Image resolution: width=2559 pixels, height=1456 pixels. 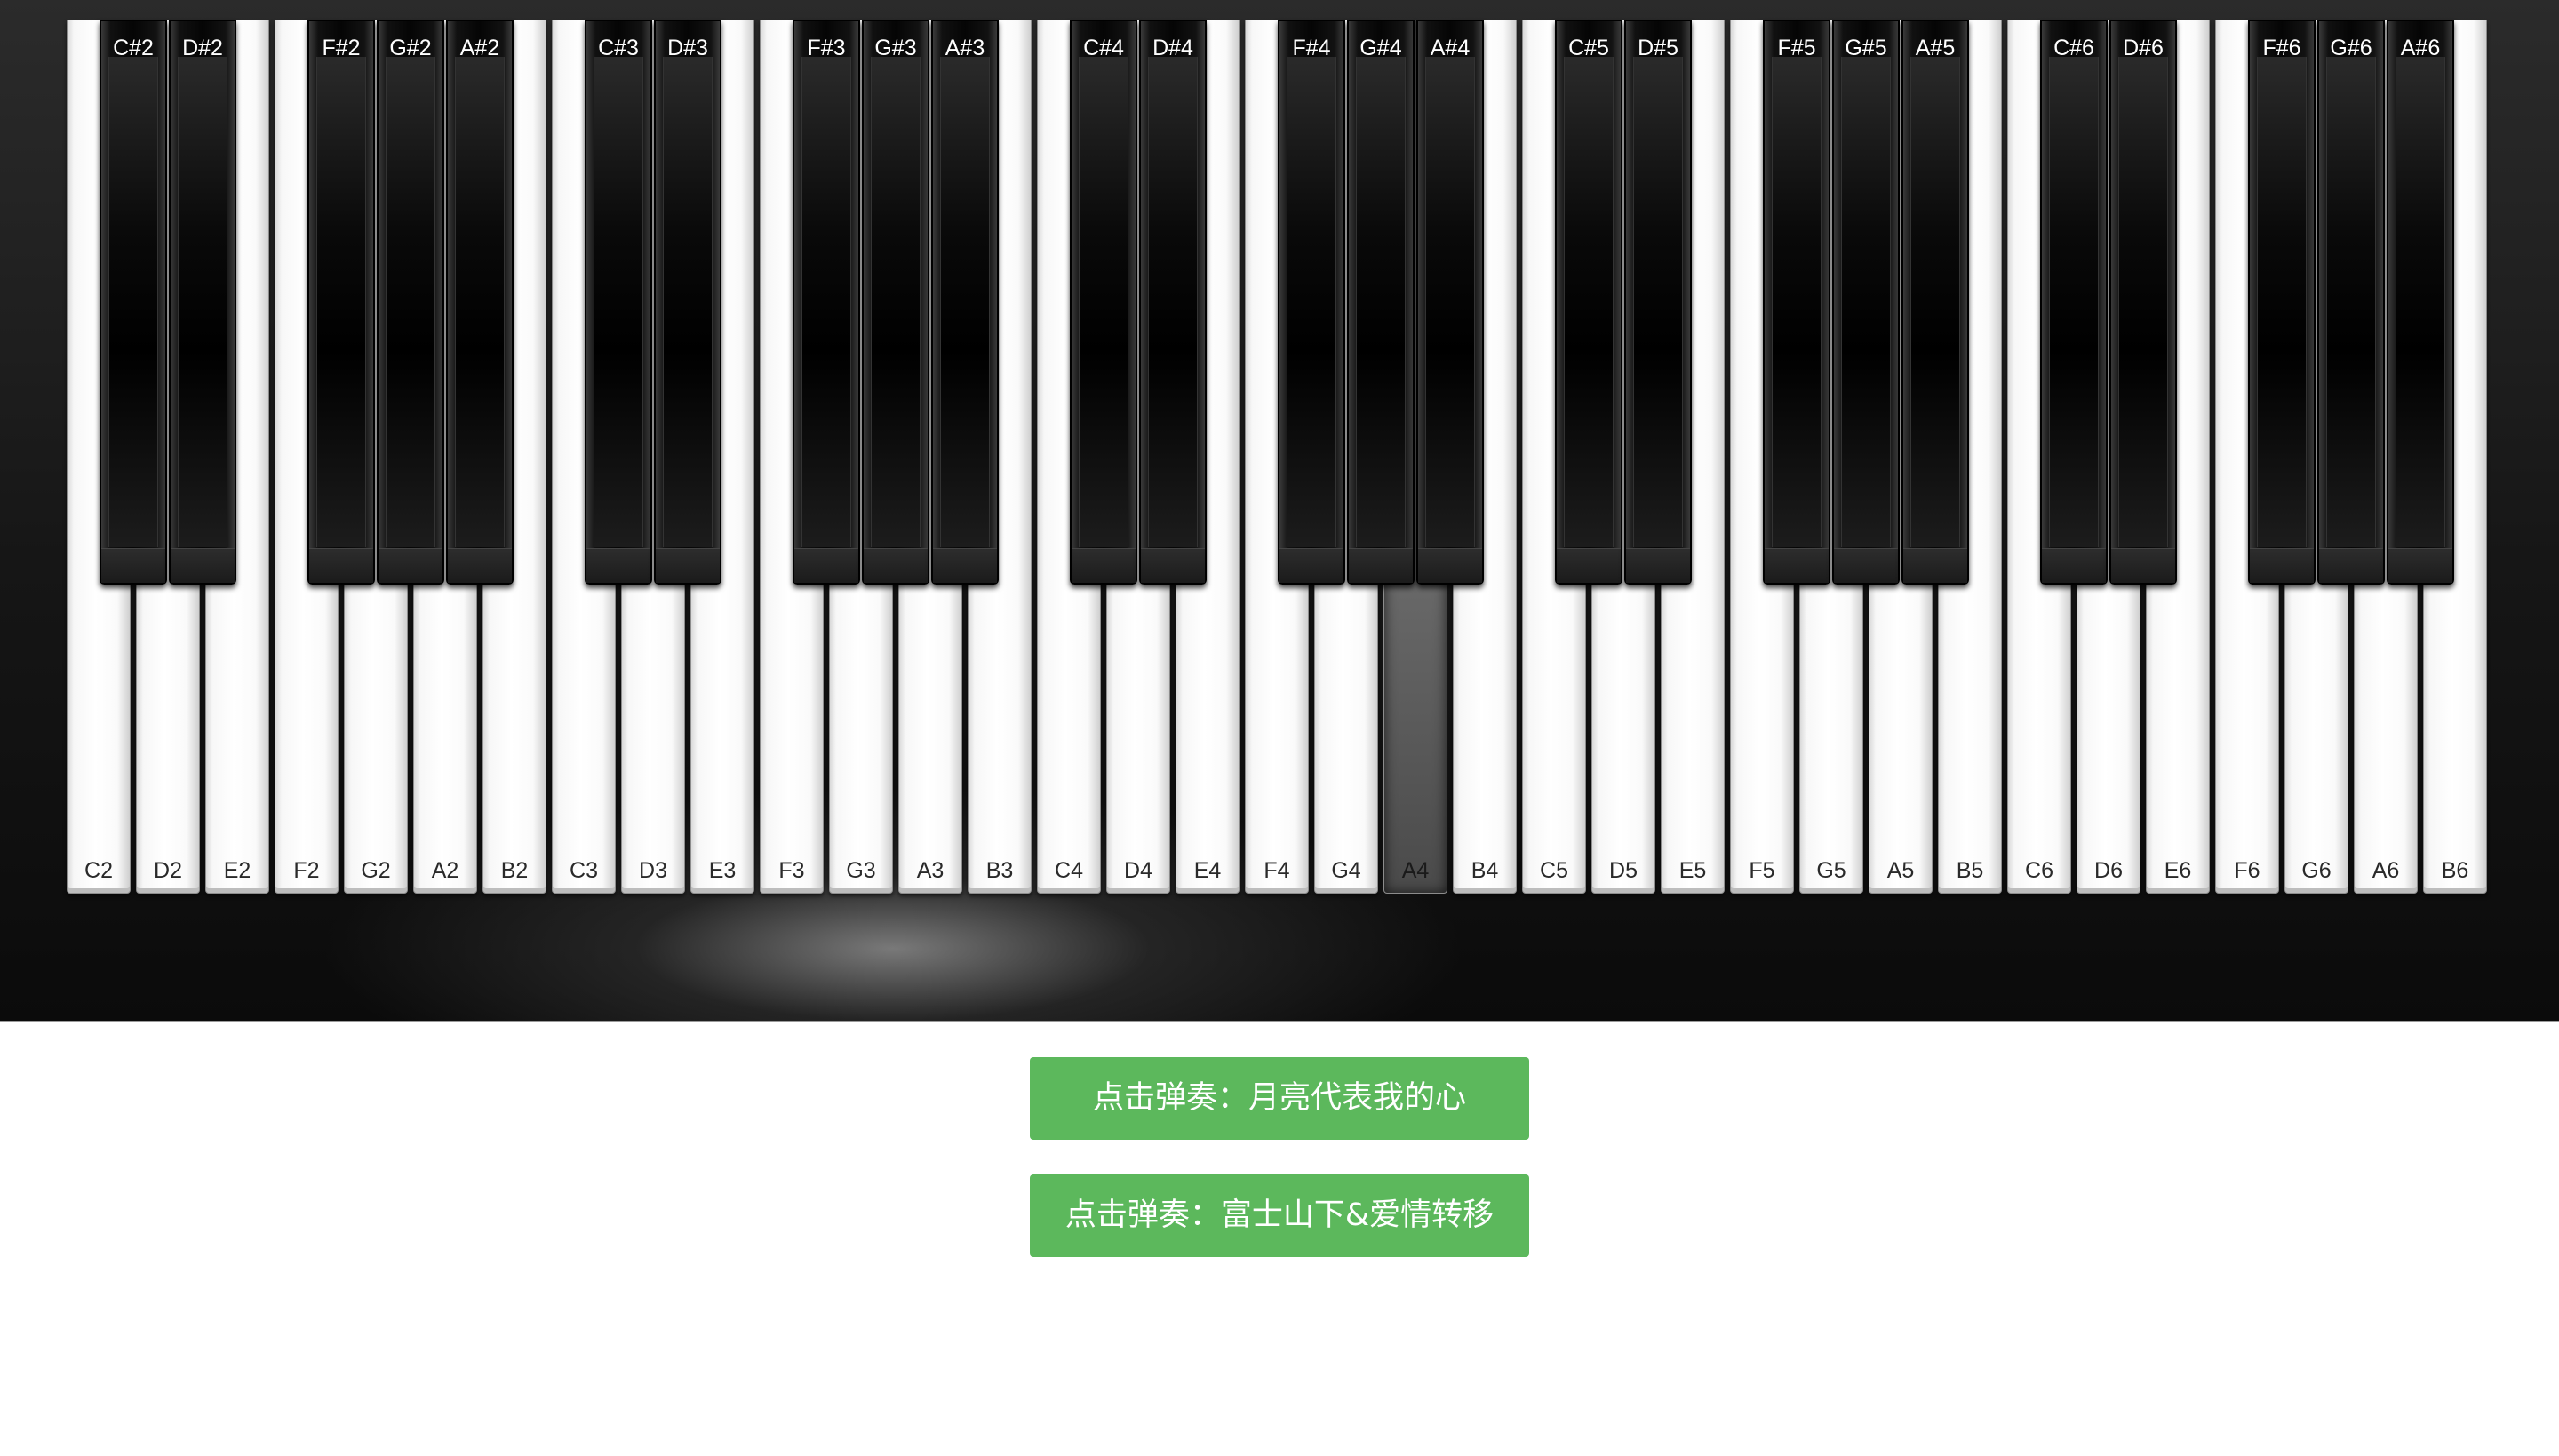 What do you see at coordinates (1658, 48) in the screenshot?
I see `black-key-label: D#5` at bounding box center [1658, 48].